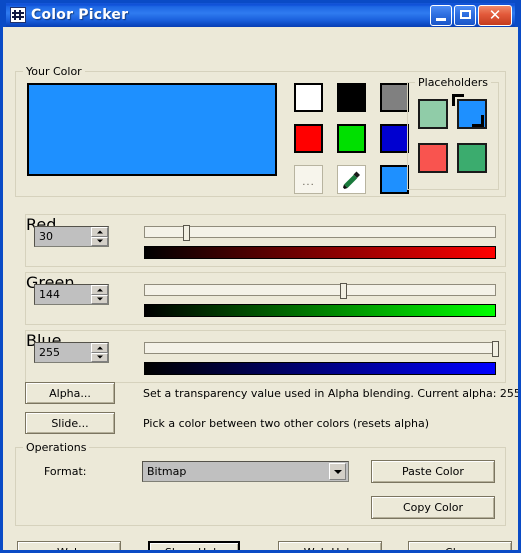  I want to click on minimize-icon, so click(441, 19).